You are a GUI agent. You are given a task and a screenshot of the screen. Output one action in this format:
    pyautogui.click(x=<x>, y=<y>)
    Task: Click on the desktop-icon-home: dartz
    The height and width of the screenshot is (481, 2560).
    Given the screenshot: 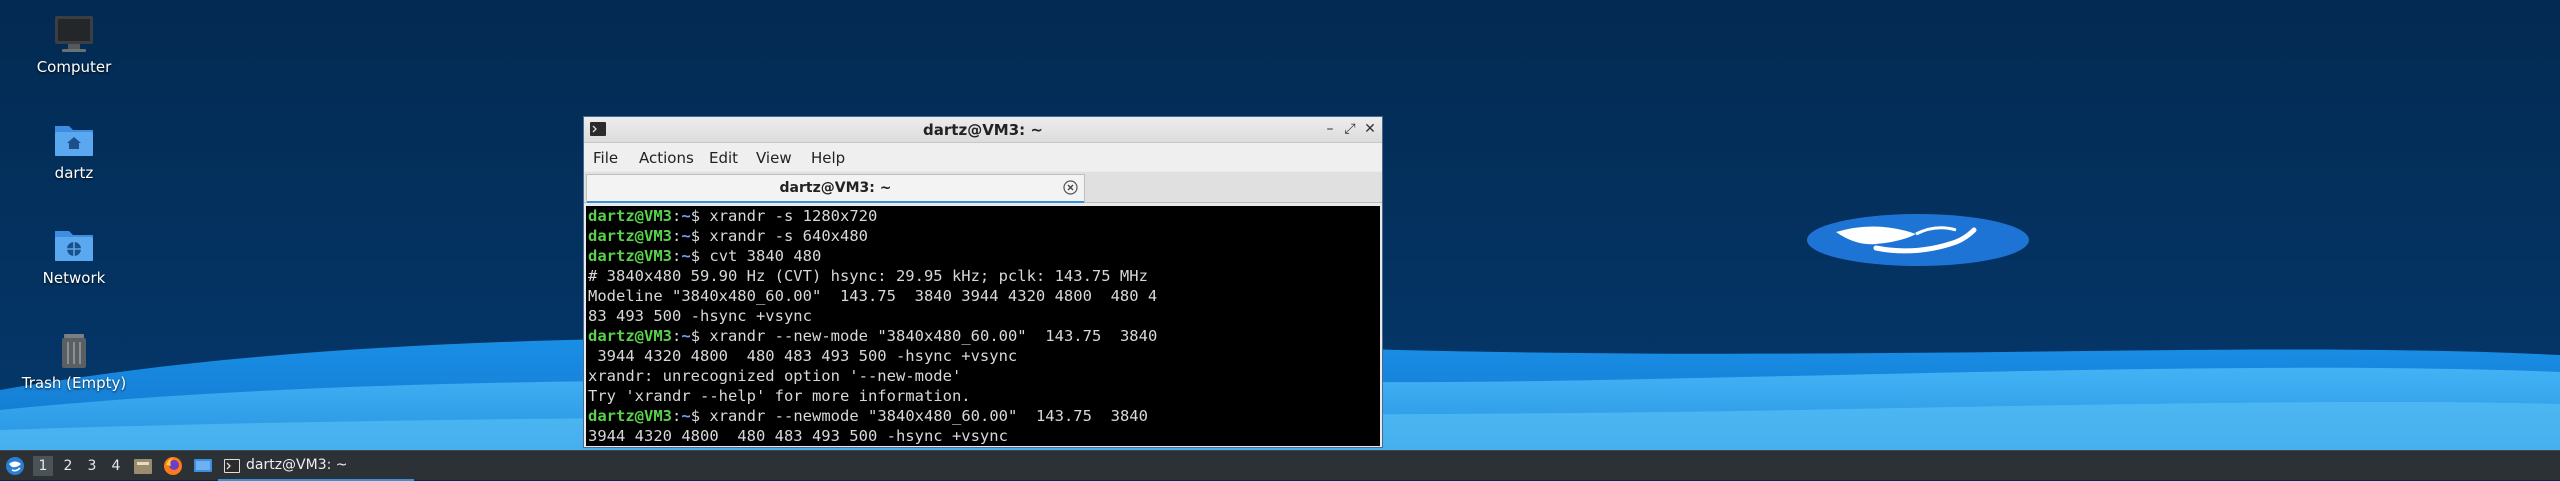 What is the action you would take?
    pyautogui.click(x=74, y=151)
    